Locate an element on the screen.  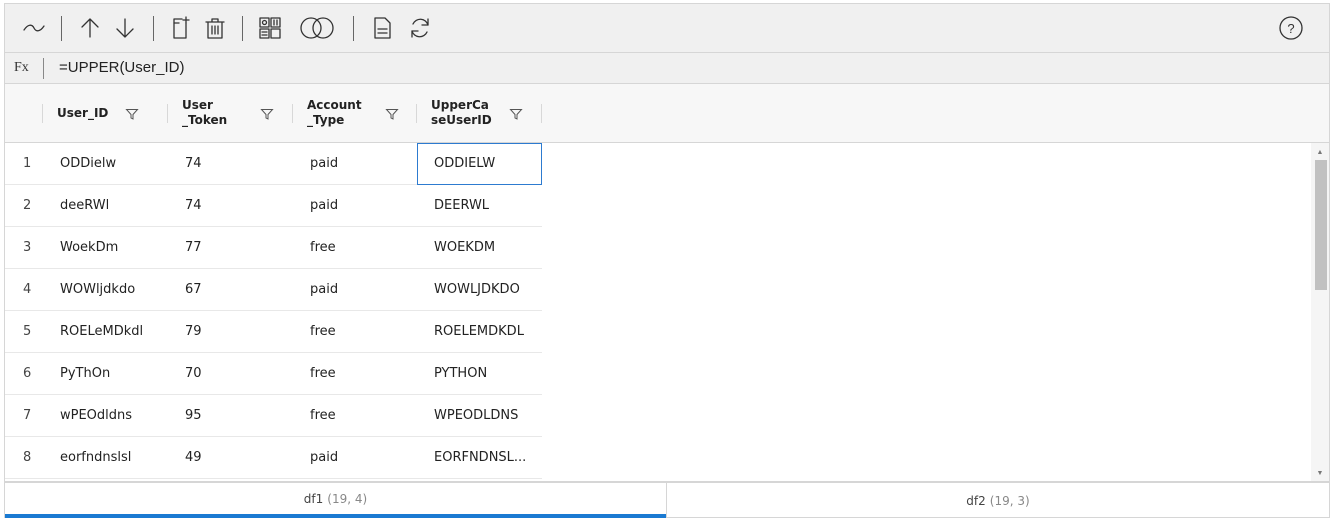
cell-uppercase-user-id-selected: ODDIELW is located at coordinates (479, 164).